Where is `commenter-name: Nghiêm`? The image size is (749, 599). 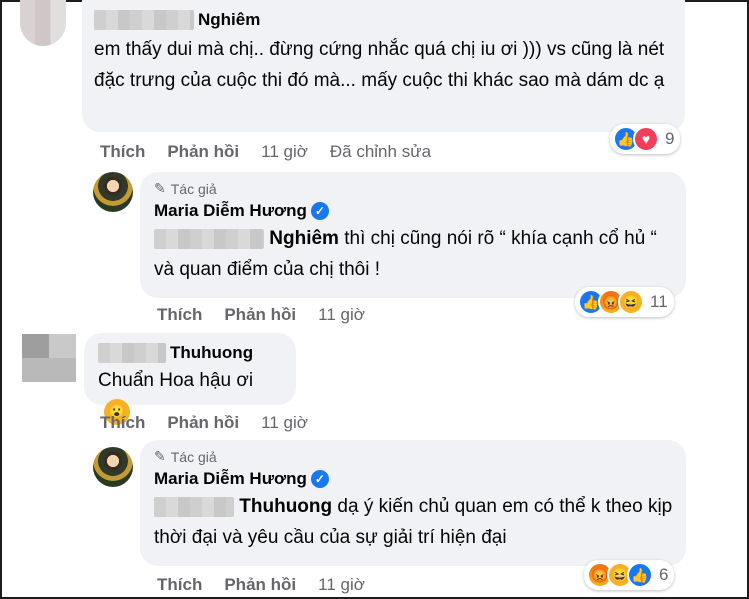
commenter-name: Nghiêm is located at coordinates (383, 20).